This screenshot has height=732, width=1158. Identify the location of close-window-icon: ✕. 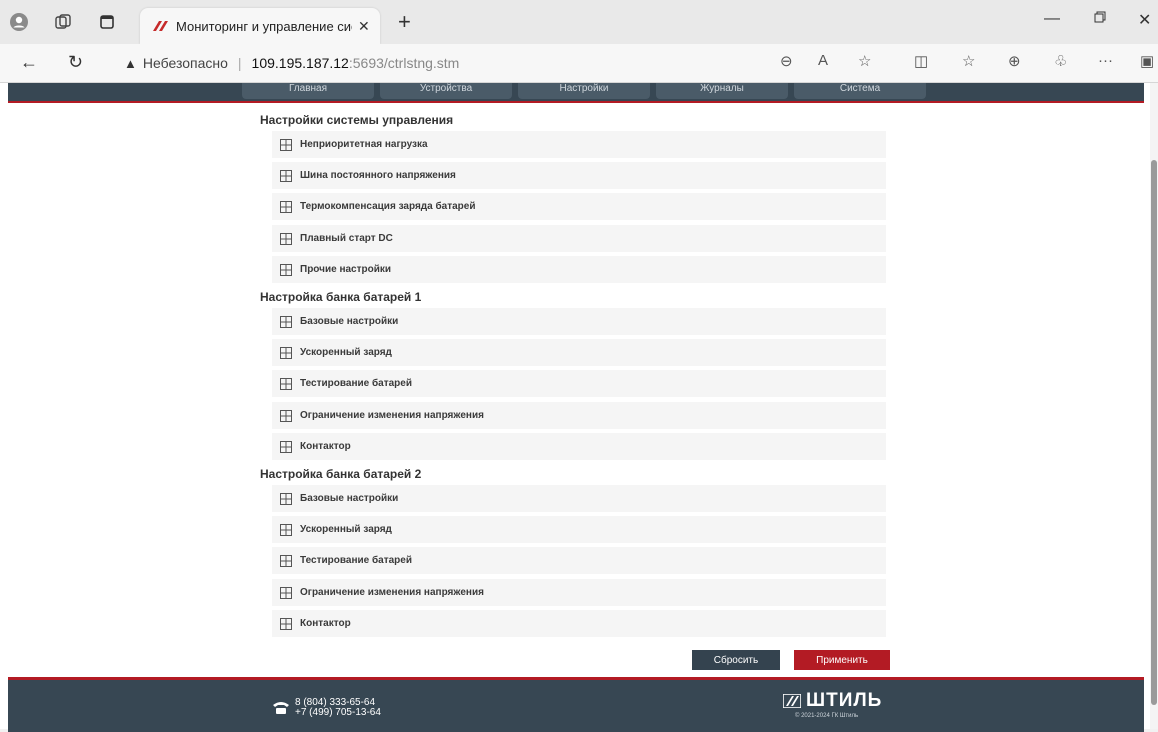
(1144, 20).